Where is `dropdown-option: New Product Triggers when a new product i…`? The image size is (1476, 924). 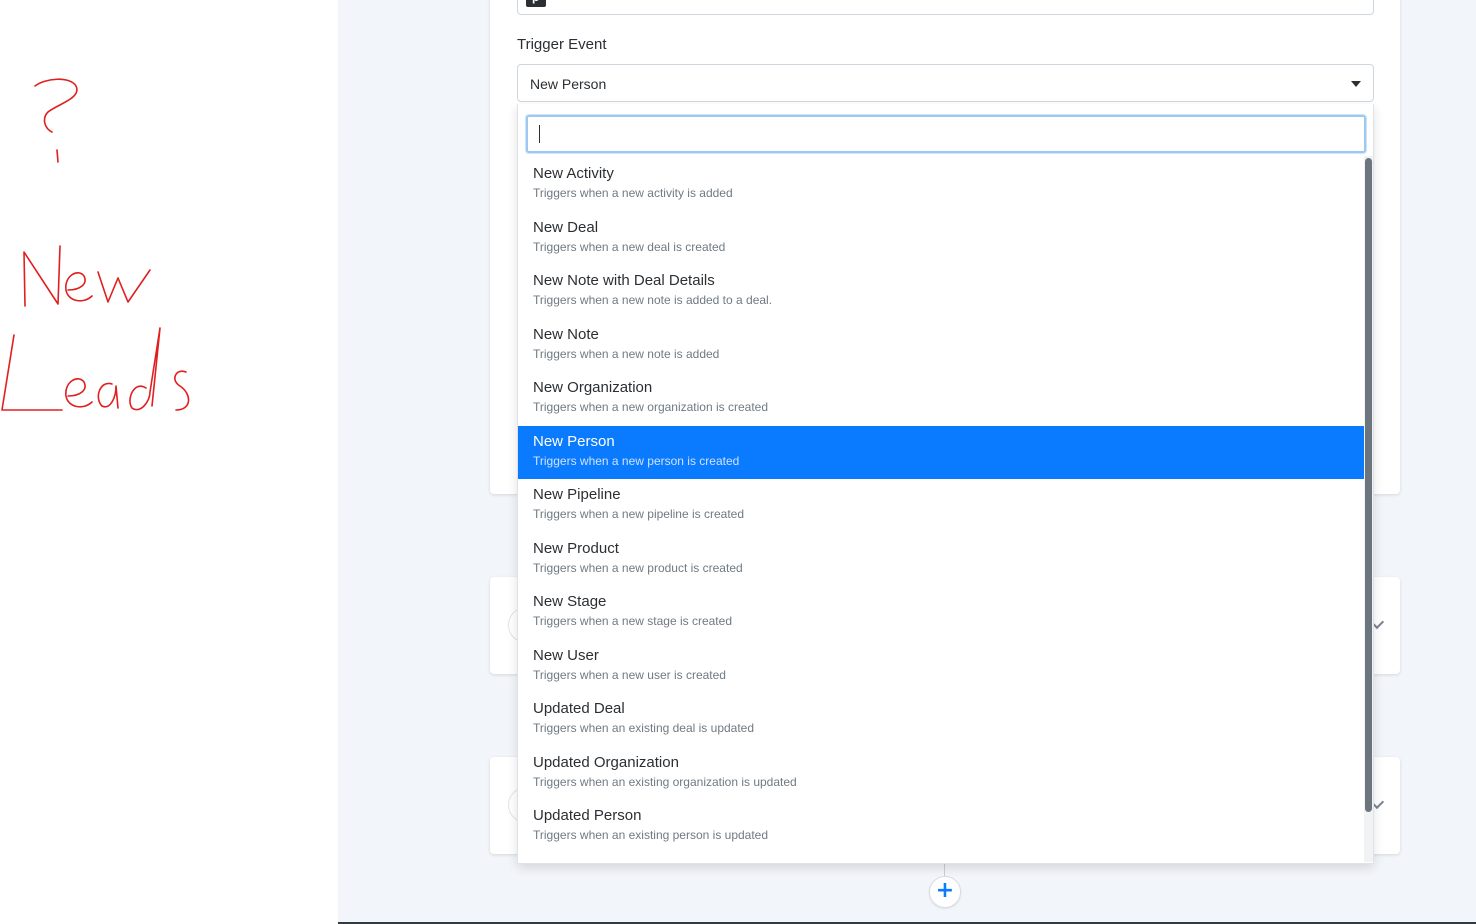 dropdown-option: New Product Triggers when a new product i… is located at coordinates (942, 559).